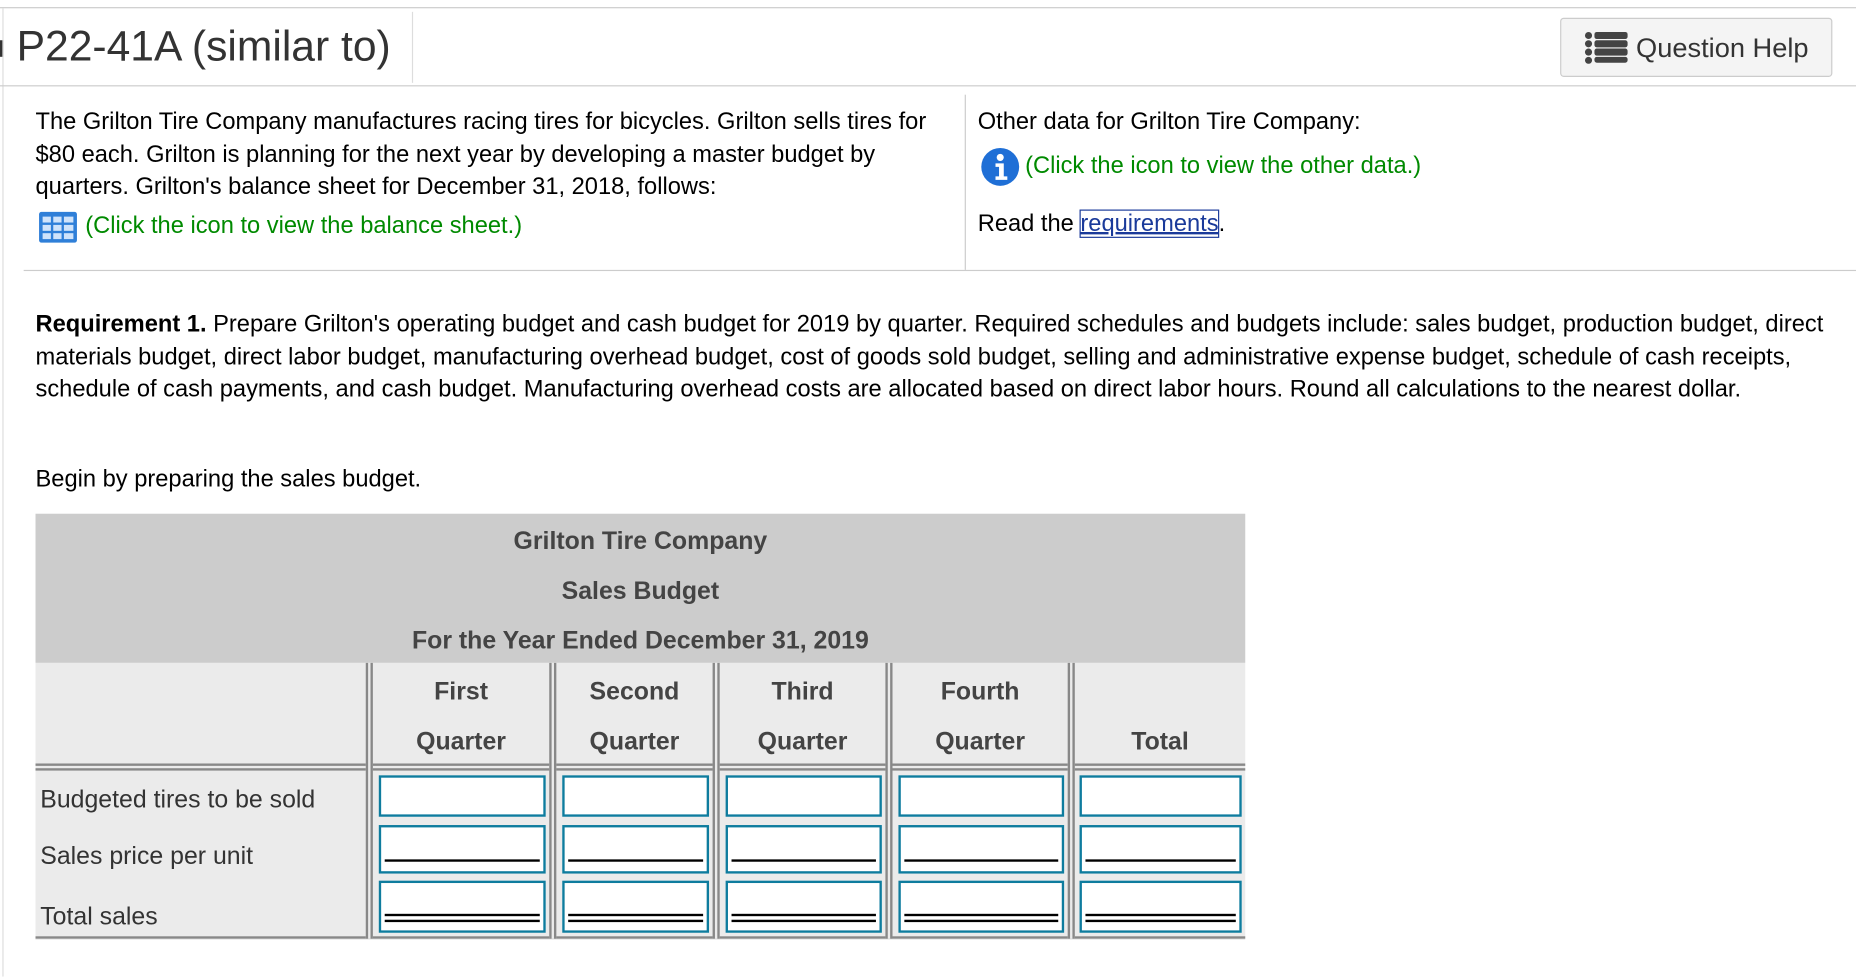 Image resolution: width=1856 pixels, height=977 pixels. What do you see at coordinates (981, 906) in the screenshot?
I see `input-total-sales-col4` at bounding box center [981, 906].